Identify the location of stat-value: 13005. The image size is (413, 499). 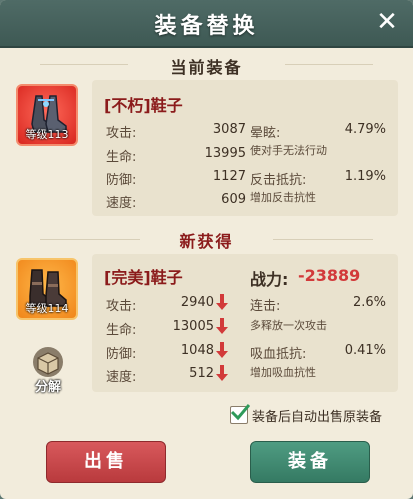
(193, 326).